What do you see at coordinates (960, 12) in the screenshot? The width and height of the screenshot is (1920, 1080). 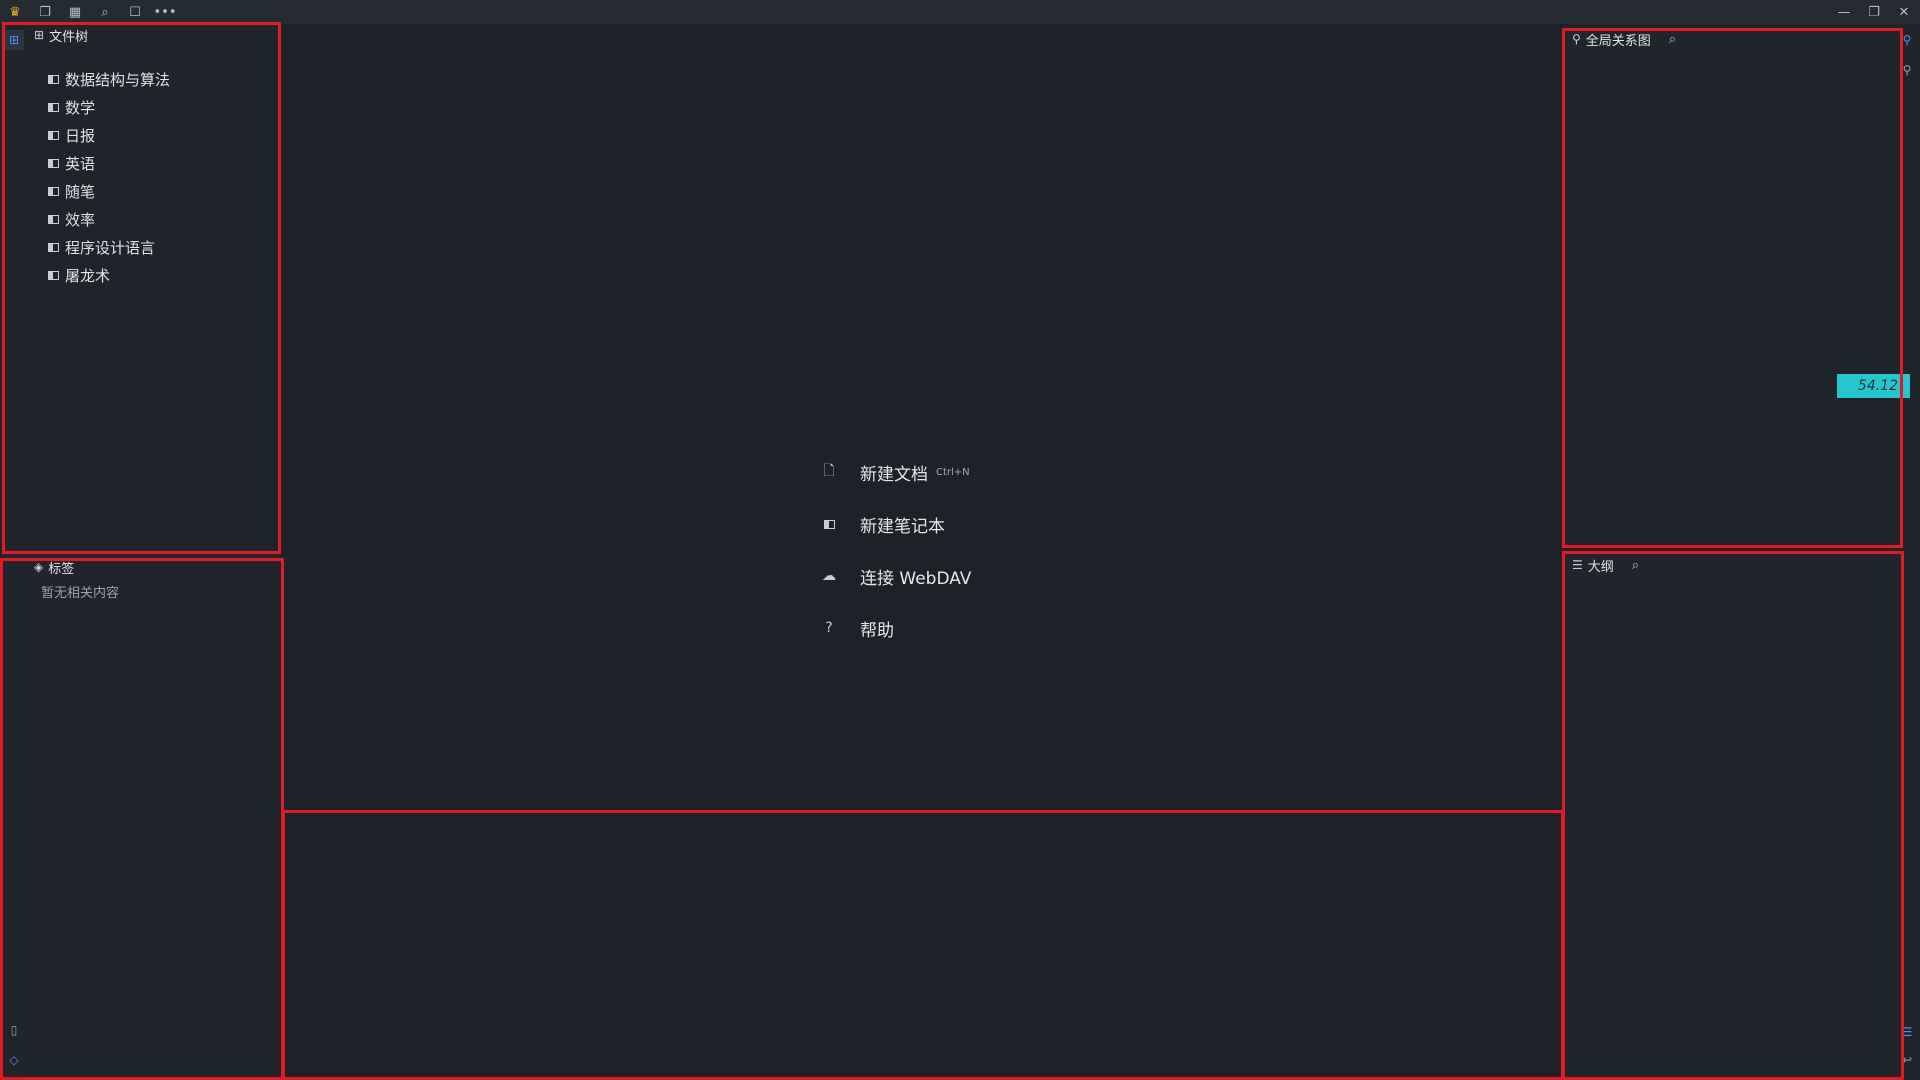 I see `top-toolbar: ♛ ❐ ▦ ⌕ ☐ ••• — ❐ ✕` at bounding box center [960, 12].